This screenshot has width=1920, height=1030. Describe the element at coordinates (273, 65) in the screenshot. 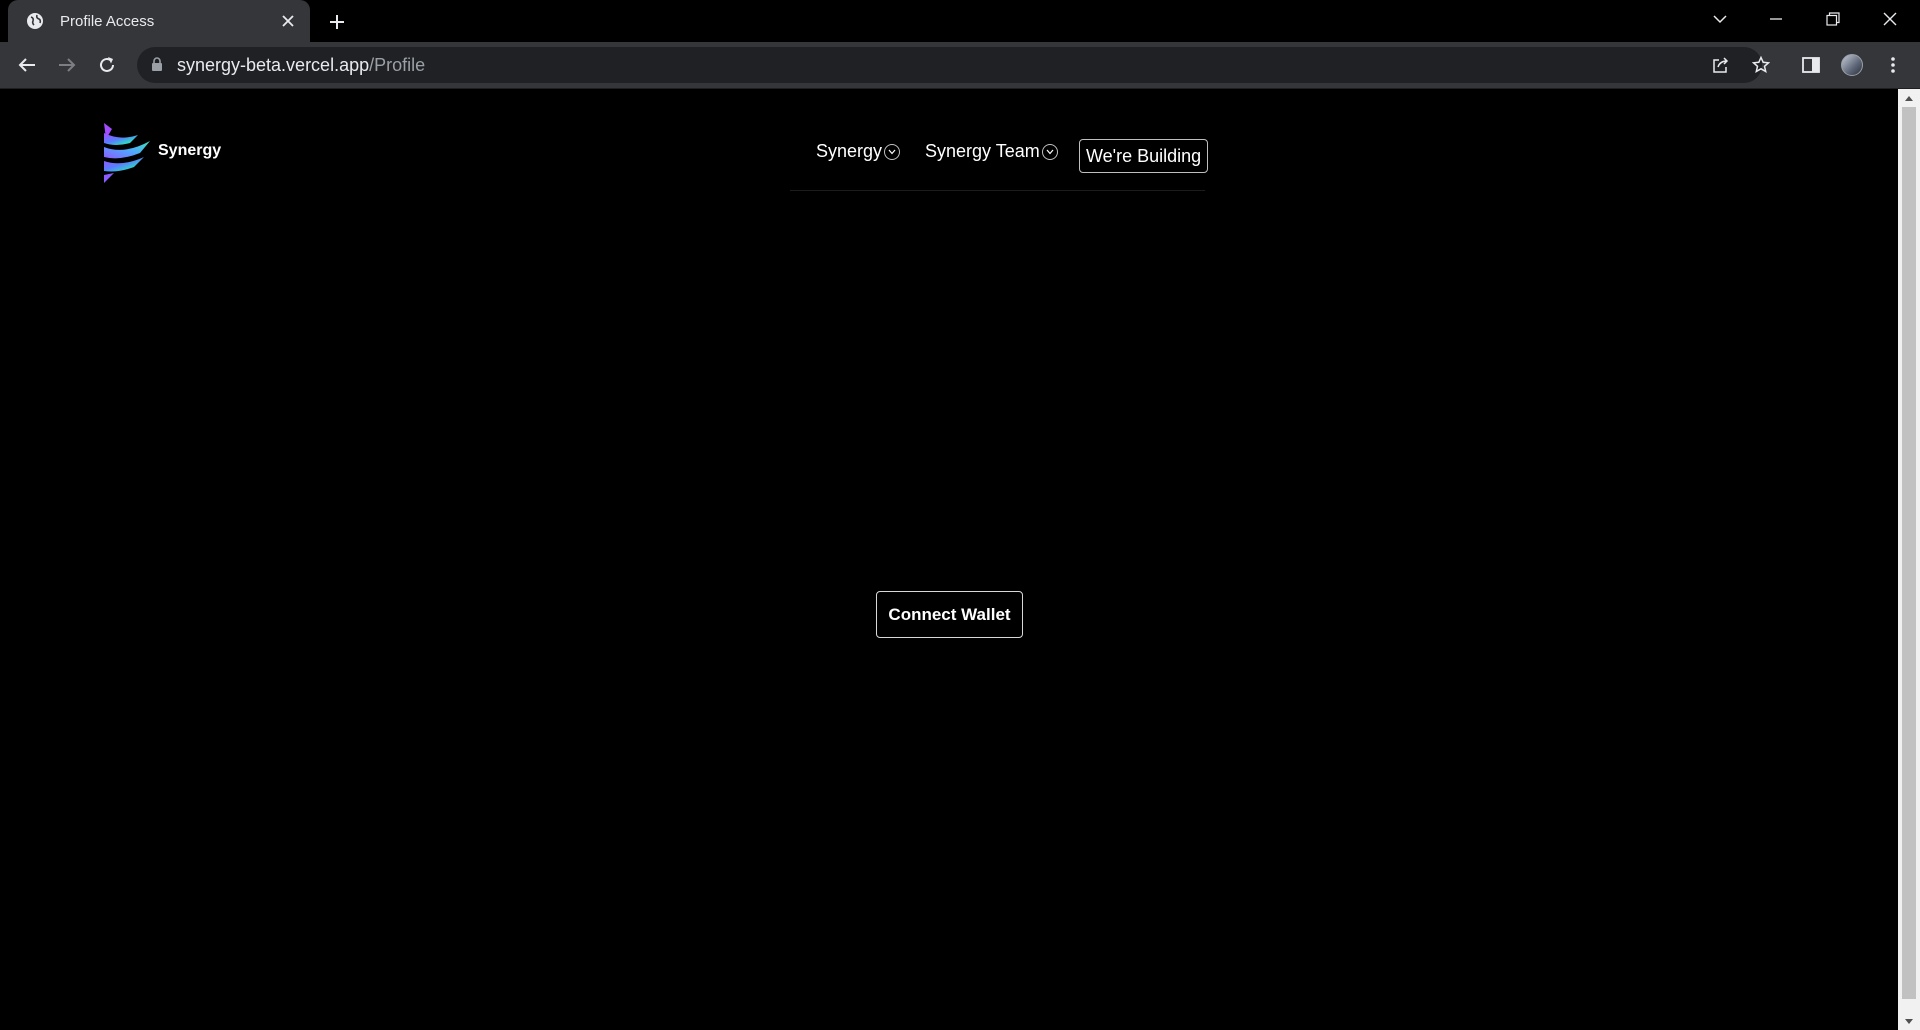

I see `url-domain: synergy-beta.vercel.app` at that location.